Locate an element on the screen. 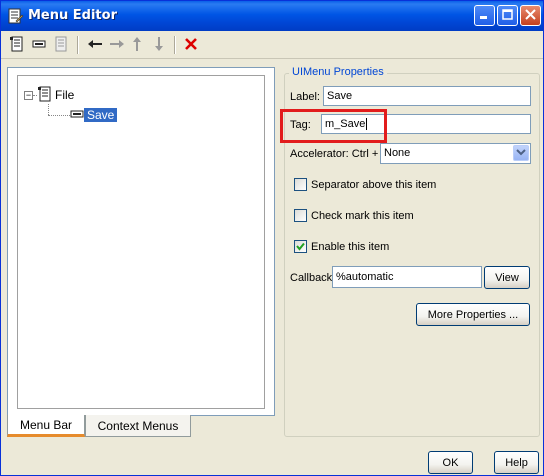 The height and width of the screenshot is (476, 544). delete-button is located at coordinates (191, 45).